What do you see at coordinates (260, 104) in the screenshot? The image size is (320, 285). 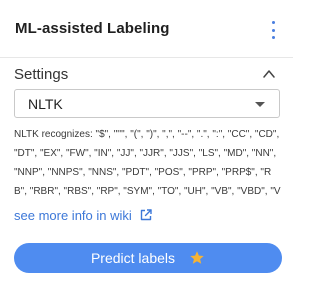 I see `caret-down-icon` at bounding box center [260, 104].